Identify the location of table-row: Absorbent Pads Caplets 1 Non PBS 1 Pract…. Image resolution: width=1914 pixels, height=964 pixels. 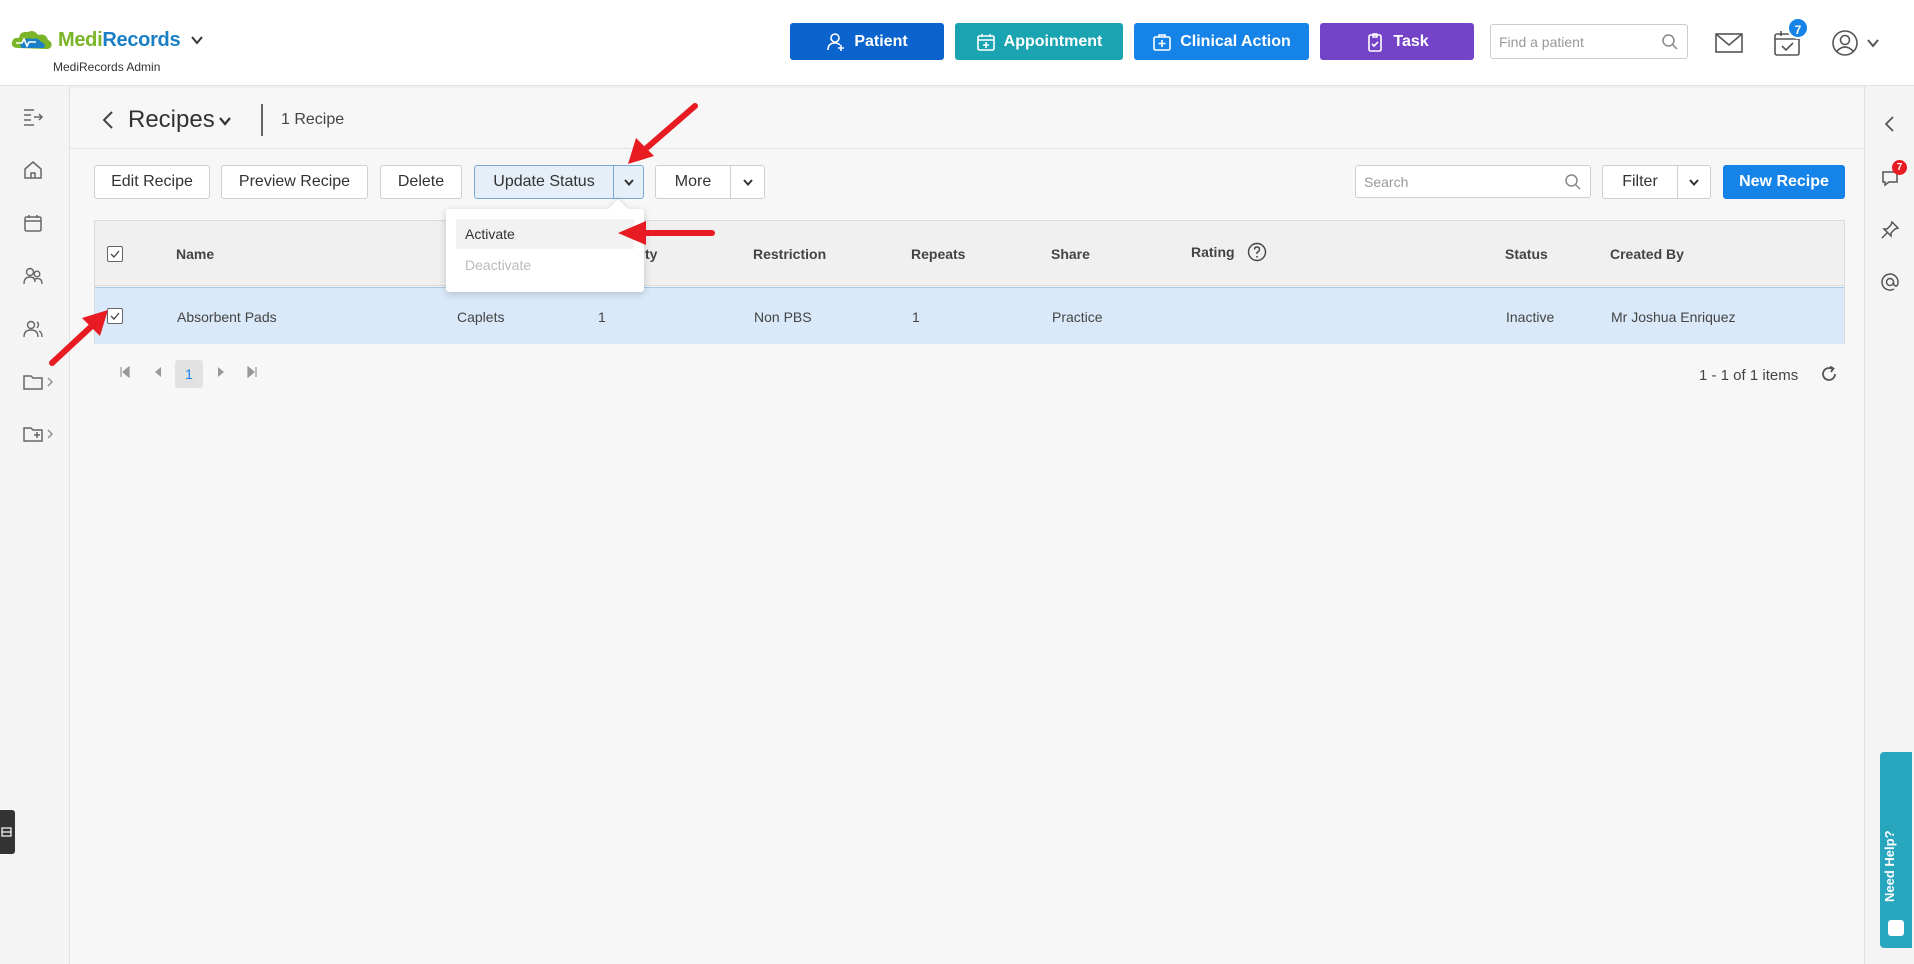
(969, 315).